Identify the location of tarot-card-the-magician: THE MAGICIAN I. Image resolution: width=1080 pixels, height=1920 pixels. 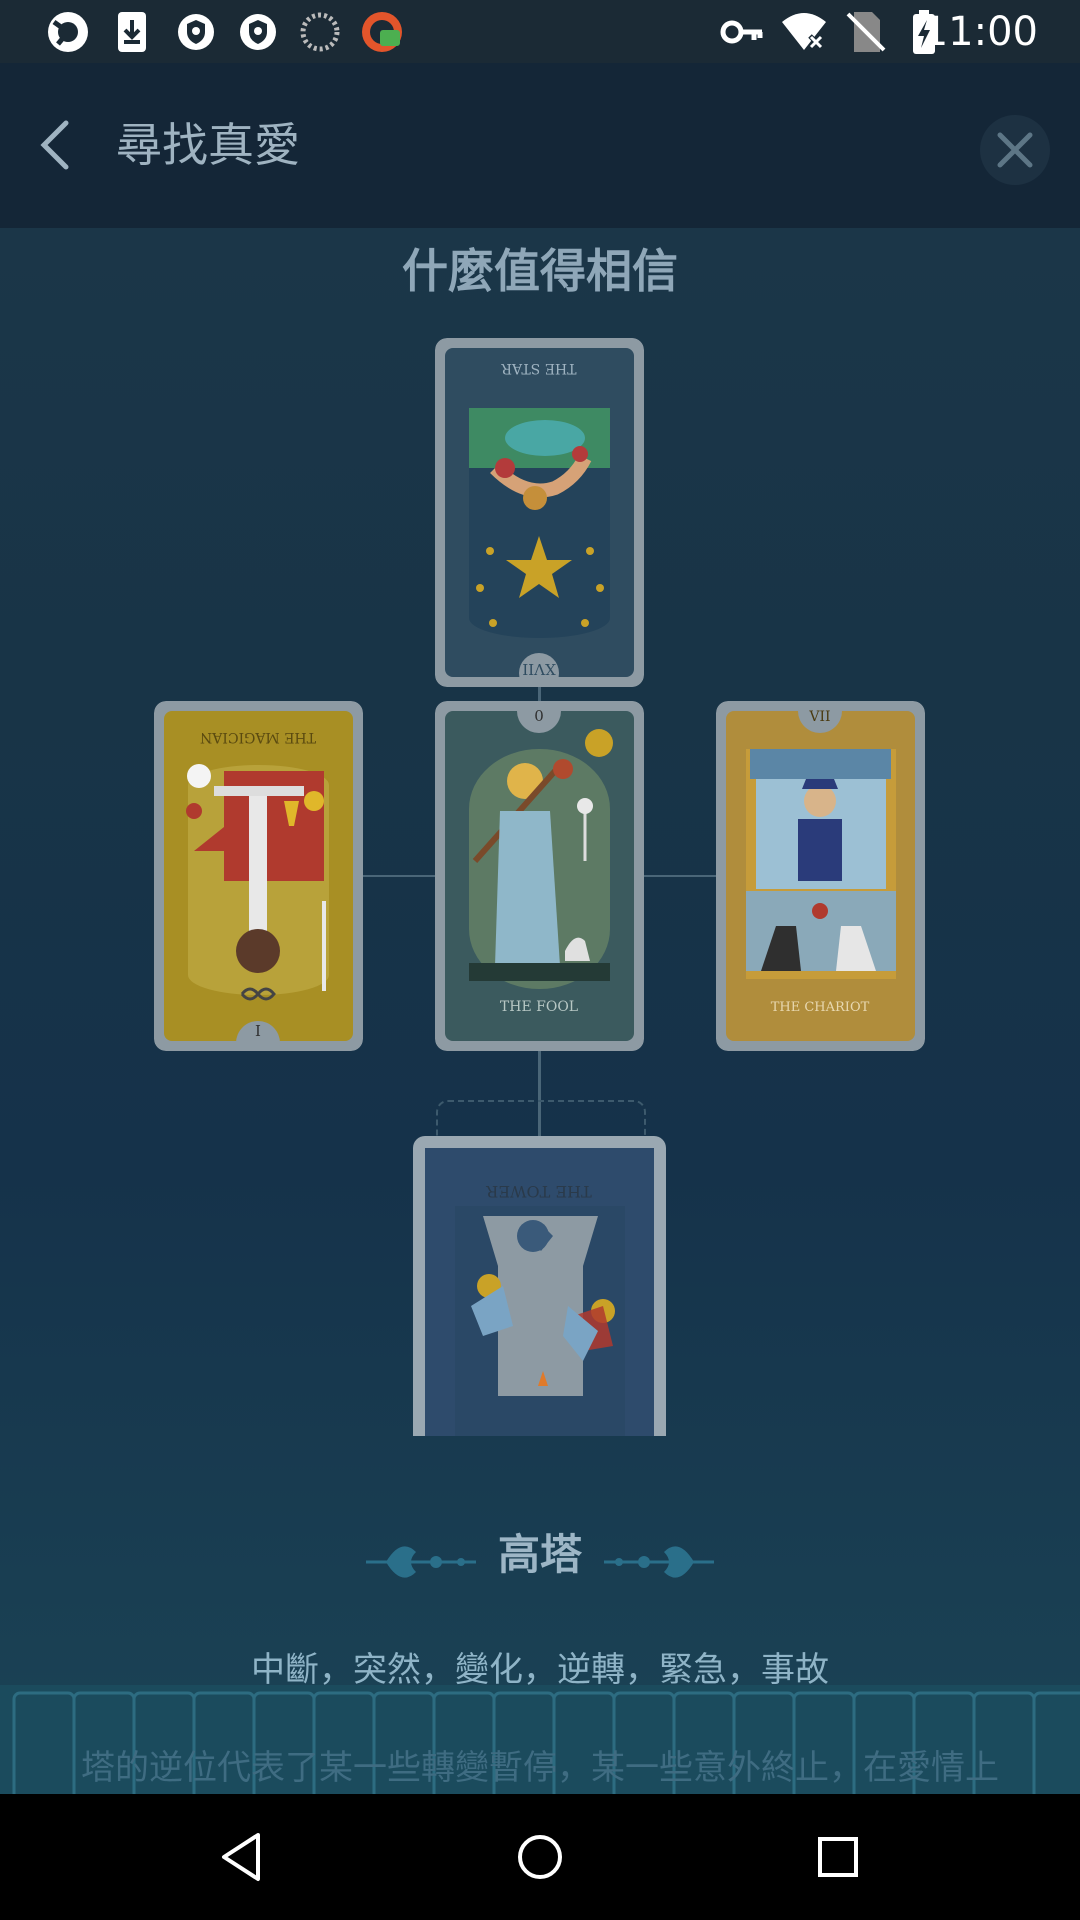
(258, 876).